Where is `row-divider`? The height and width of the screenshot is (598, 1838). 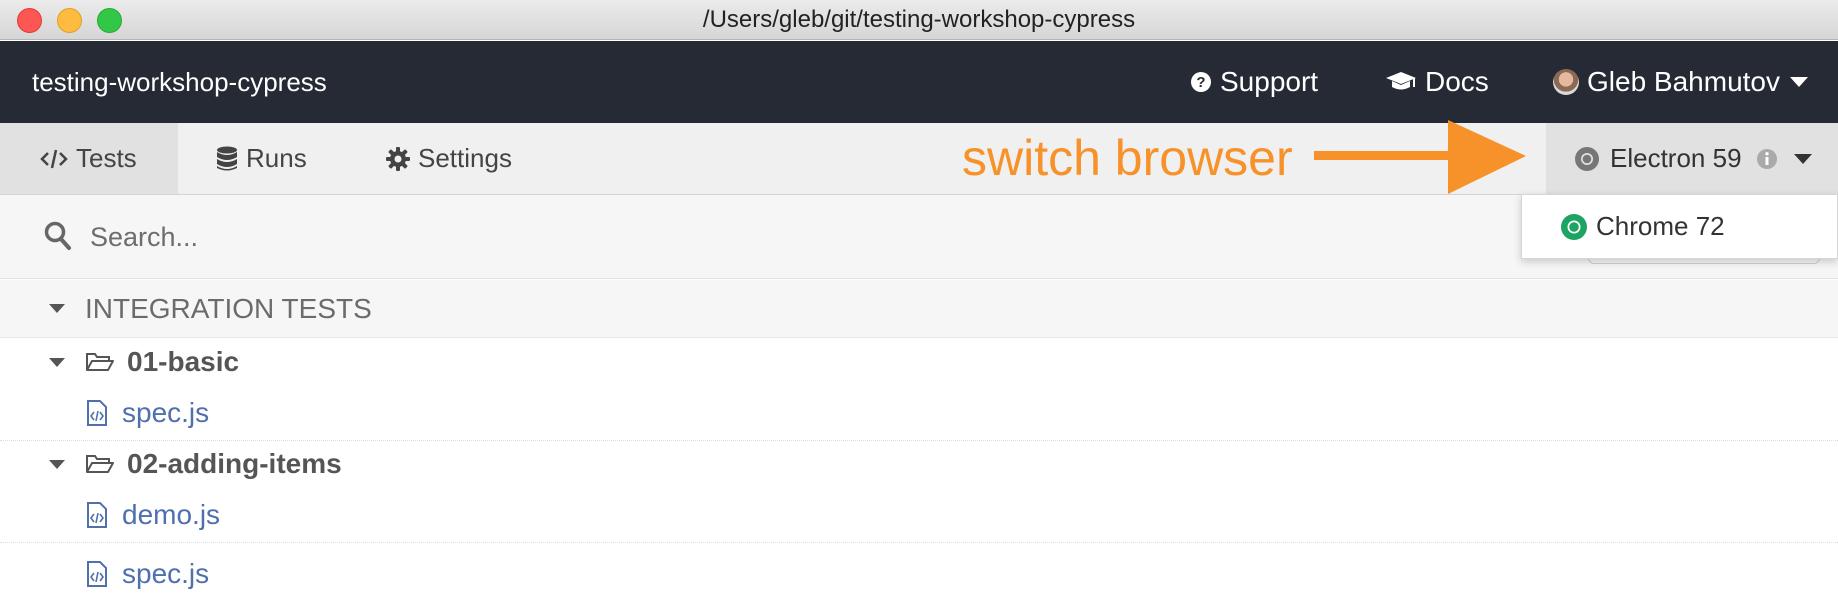 row-divider is located at coordinates (919, 542).